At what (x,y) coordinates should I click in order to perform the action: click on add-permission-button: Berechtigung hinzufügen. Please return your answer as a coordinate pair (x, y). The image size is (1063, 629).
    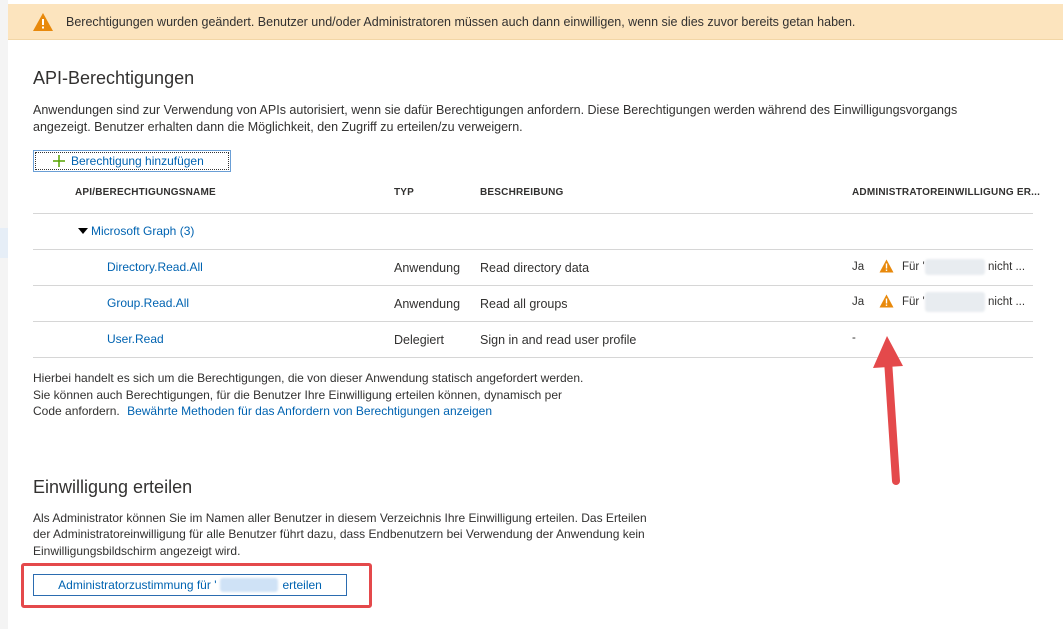
    Looking at the image, I should click on (132, 161).